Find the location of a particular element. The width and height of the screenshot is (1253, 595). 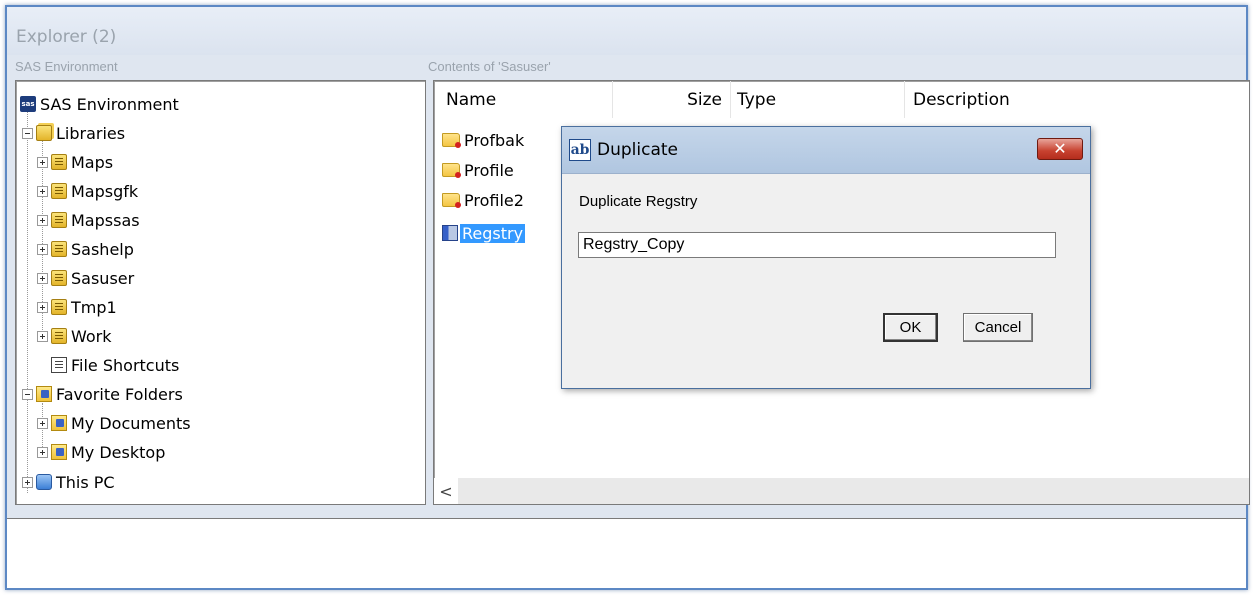

list-item-profile2: Profile2 is located at coordinates (484, 200).